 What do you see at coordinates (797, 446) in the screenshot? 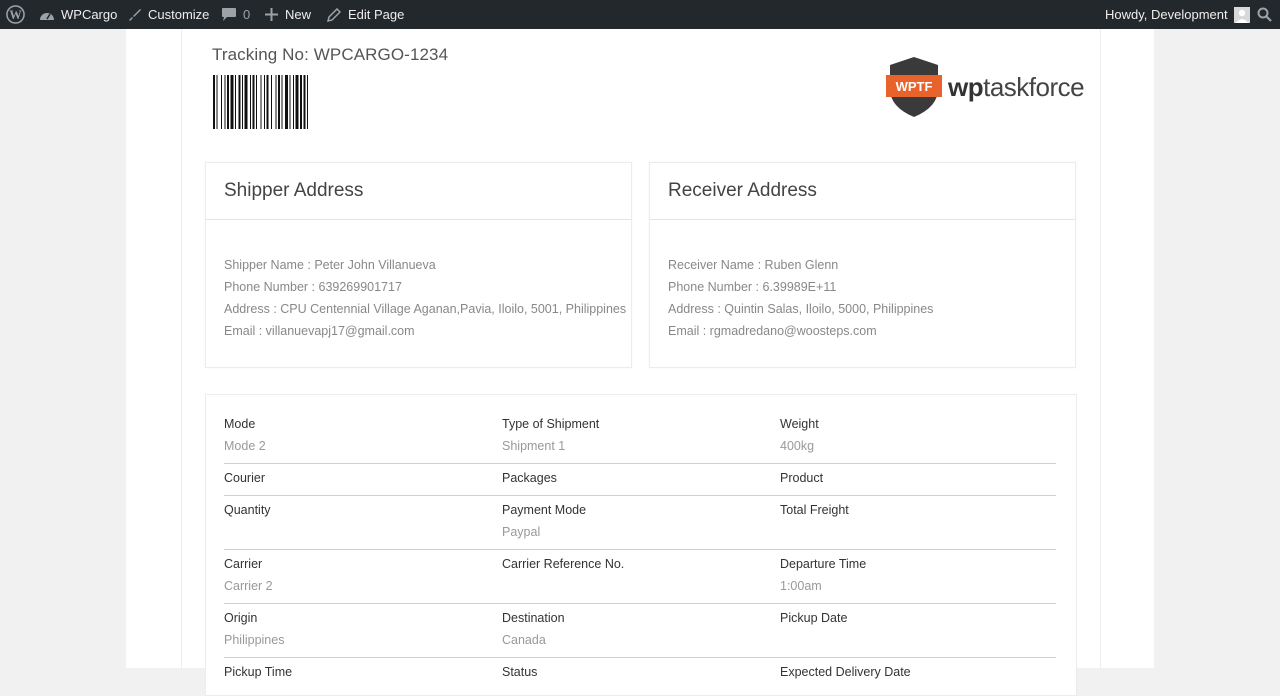
I see `detail-value: 400kg` at bounding box center [797, 446].